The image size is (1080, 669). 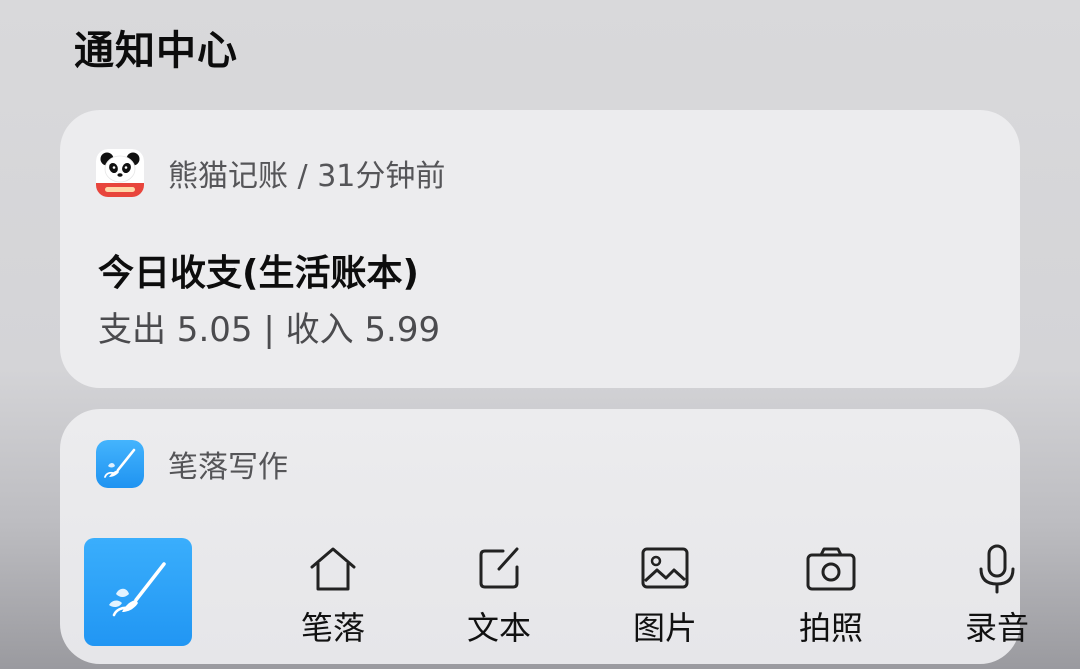 I want to click on app-name: 笔落写作, so click(x=228, y=467).